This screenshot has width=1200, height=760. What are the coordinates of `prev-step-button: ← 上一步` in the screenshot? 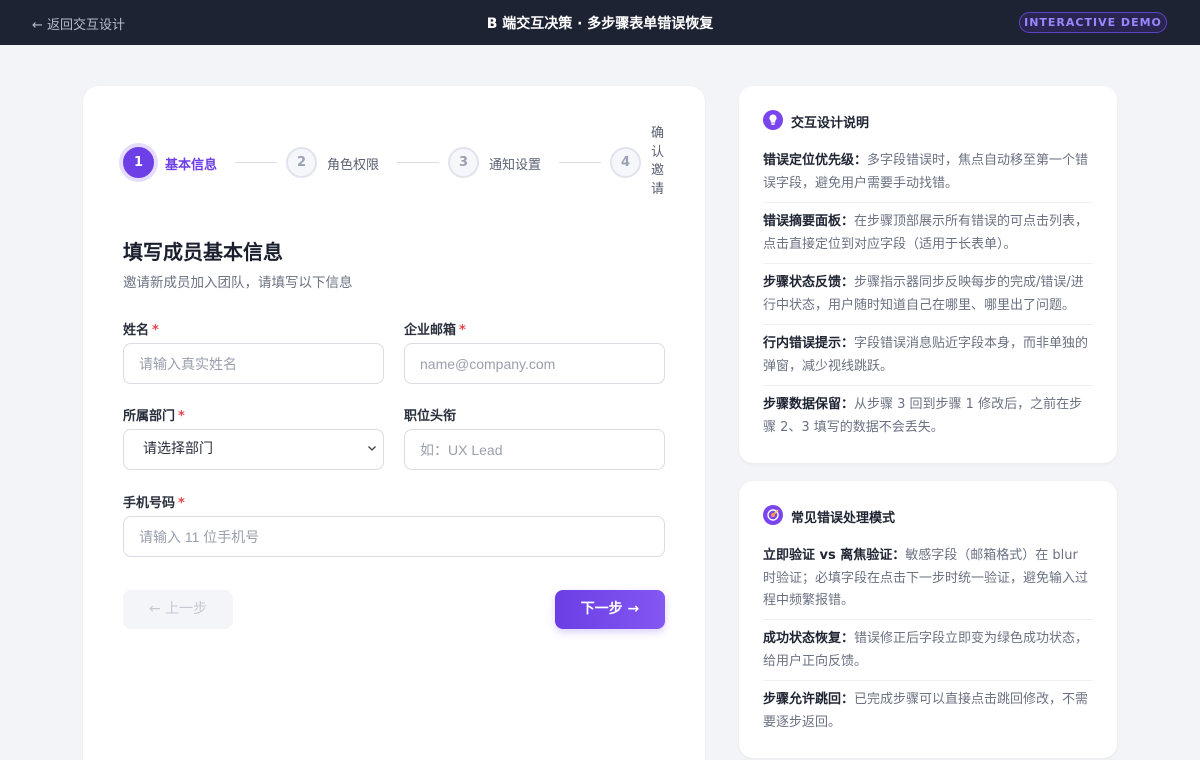 It's located at (178, 609).